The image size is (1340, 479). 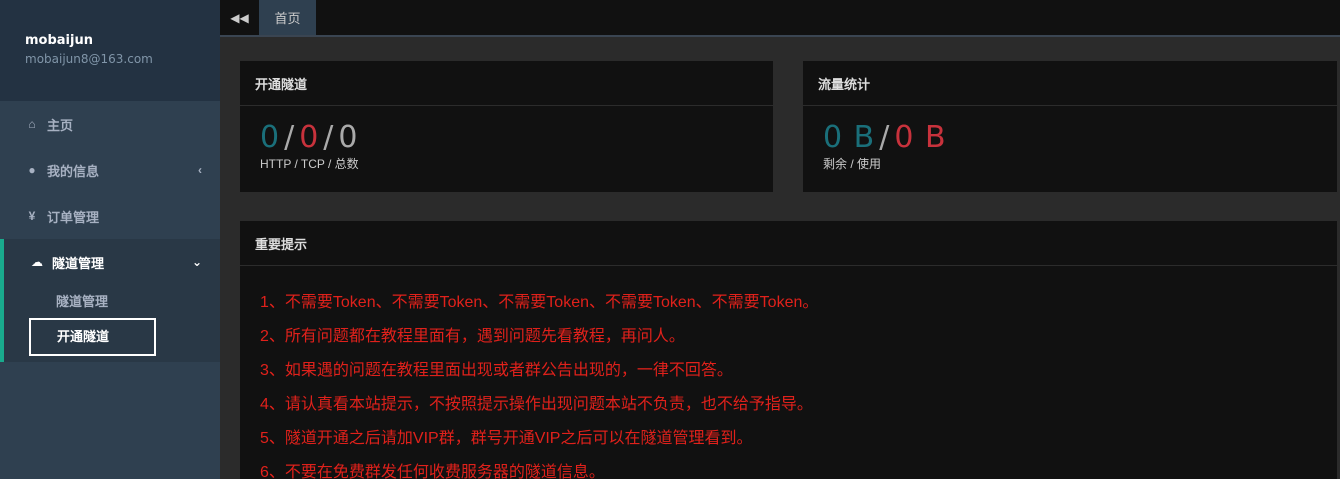 I want to click on nav-item-label: 主页, so click(x=60, y=125).